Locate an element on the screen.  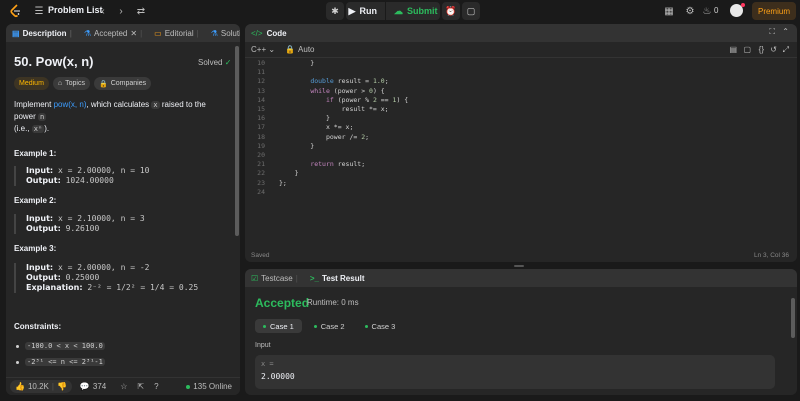
grid-icon: ▦ is located at coordinates (669, 11).